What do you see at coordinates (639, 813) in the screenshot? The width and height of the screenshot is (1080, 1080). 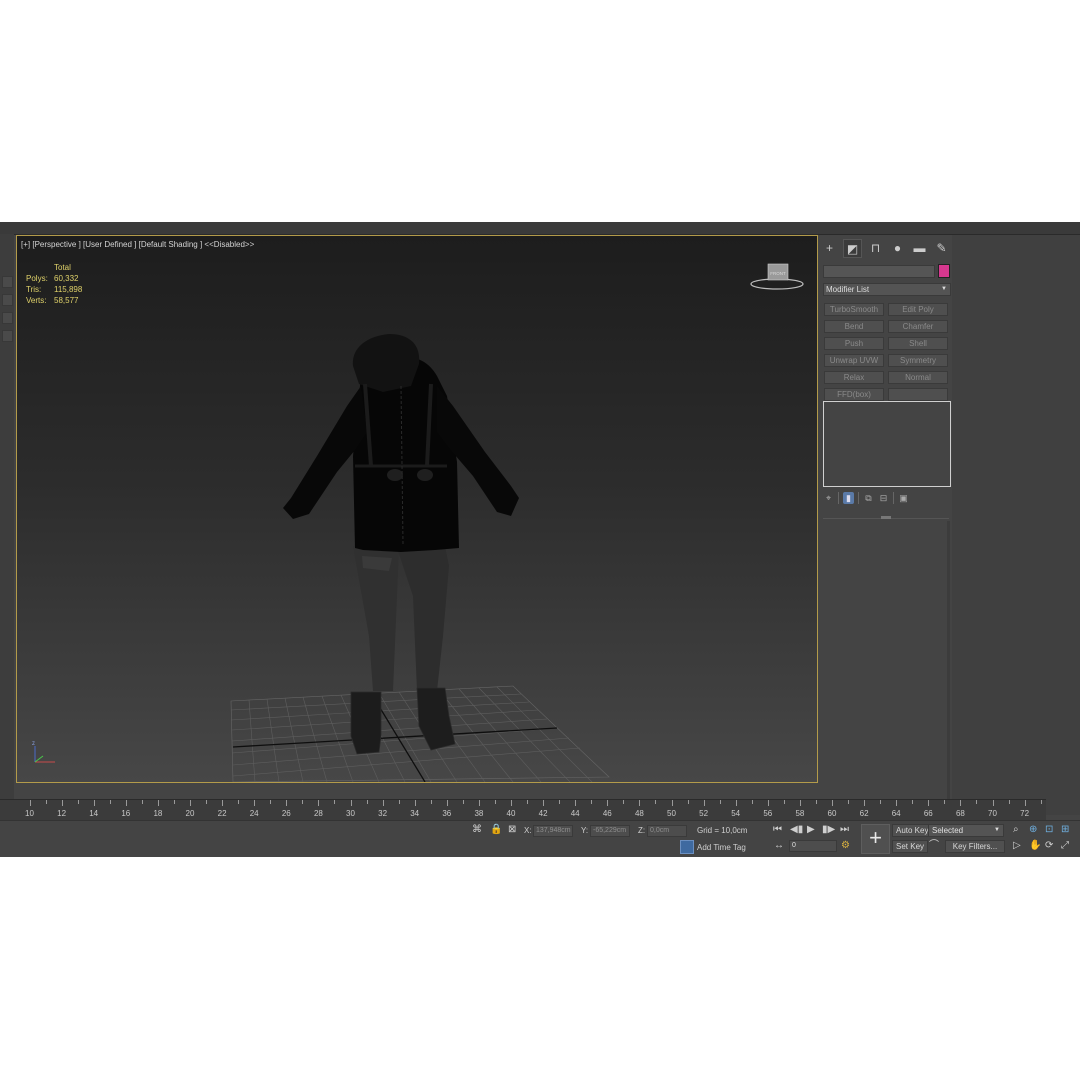 I see `timeline-label: 48` at bounding box center [639, 813].